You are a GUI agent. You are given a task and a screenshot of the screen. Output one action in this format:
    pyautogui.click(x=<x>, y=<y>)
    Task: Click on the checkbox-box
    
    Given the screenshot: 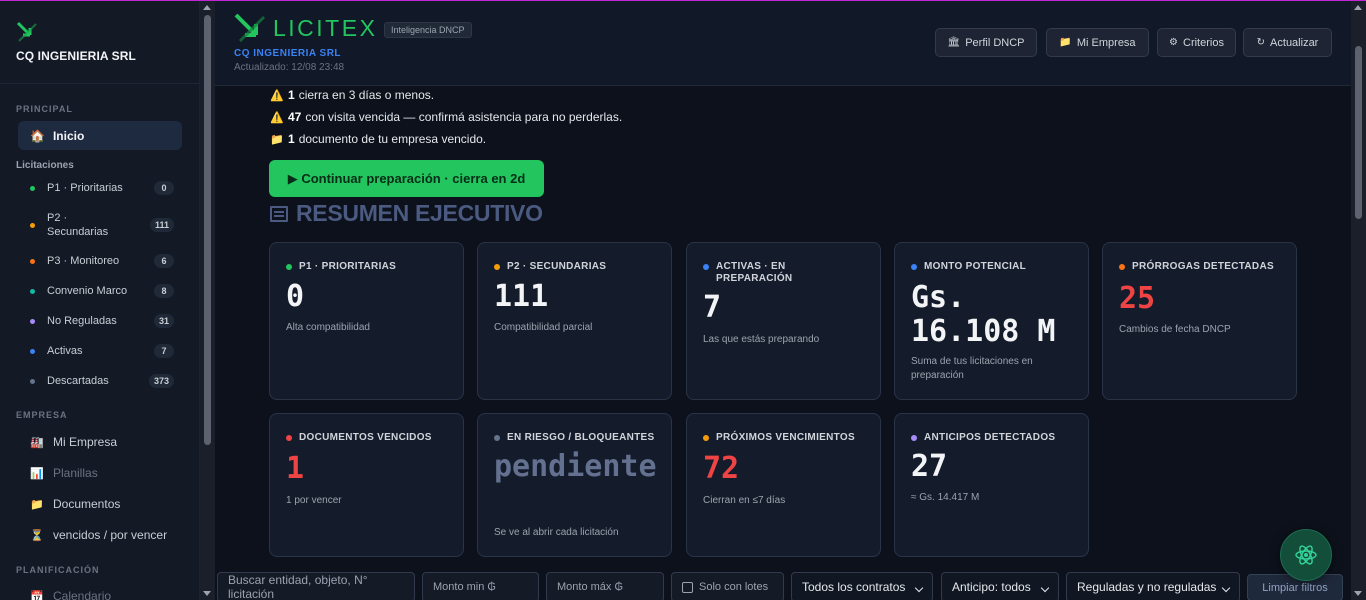 What is the action you would take?
    pyautogui.click(x=687, y=587)
    